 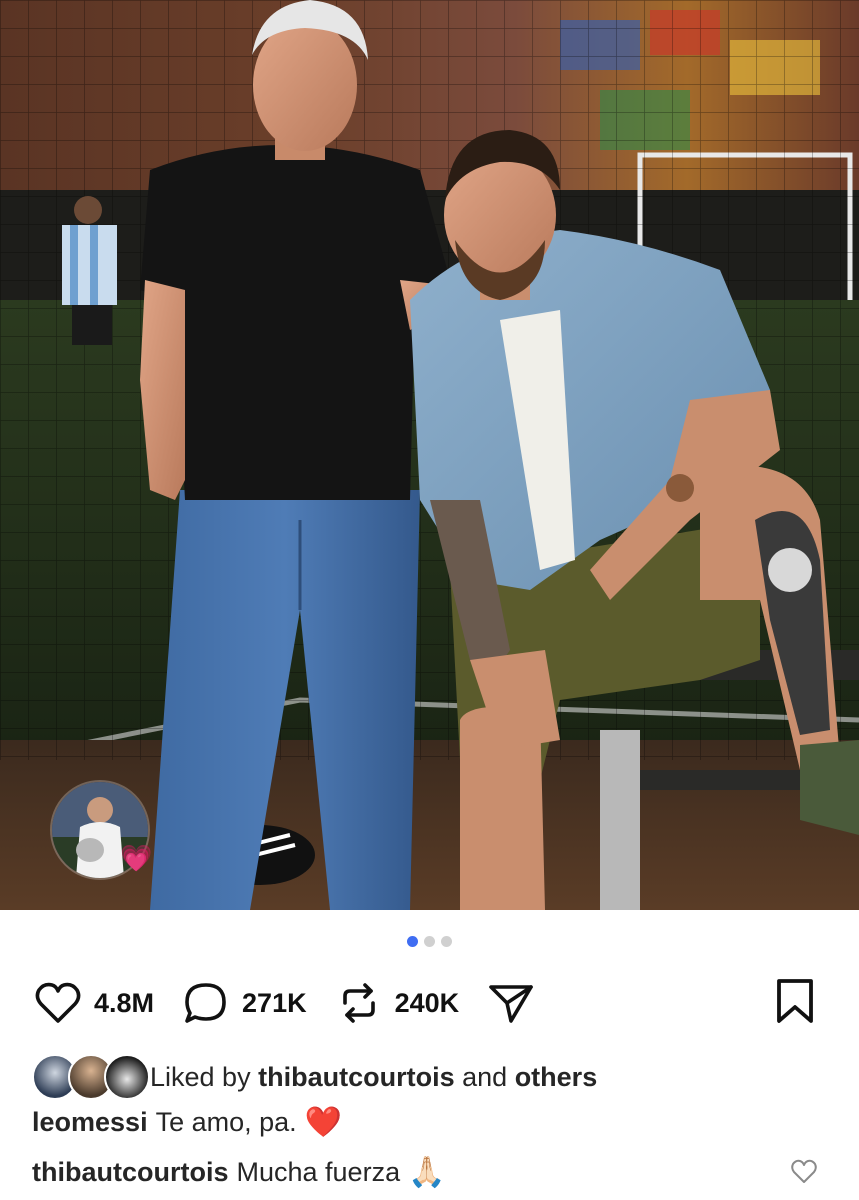 I want to click on comment-like-button, so click(x=804, y=1175).